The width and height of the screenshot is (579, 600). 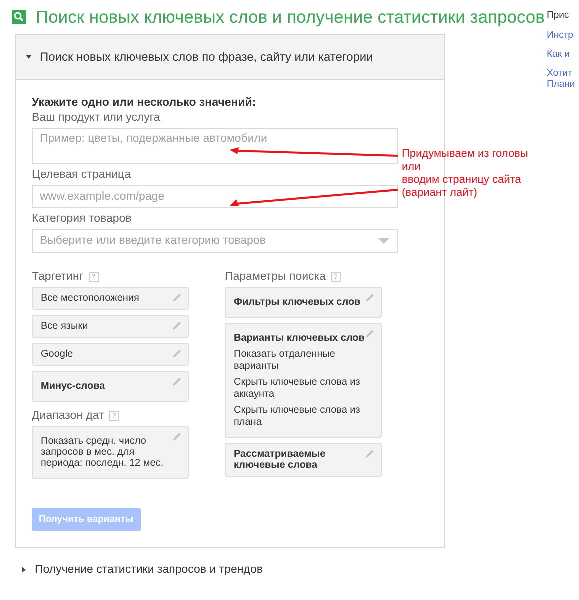 I want to click on option-title: Google, so click(x=57, y=354).